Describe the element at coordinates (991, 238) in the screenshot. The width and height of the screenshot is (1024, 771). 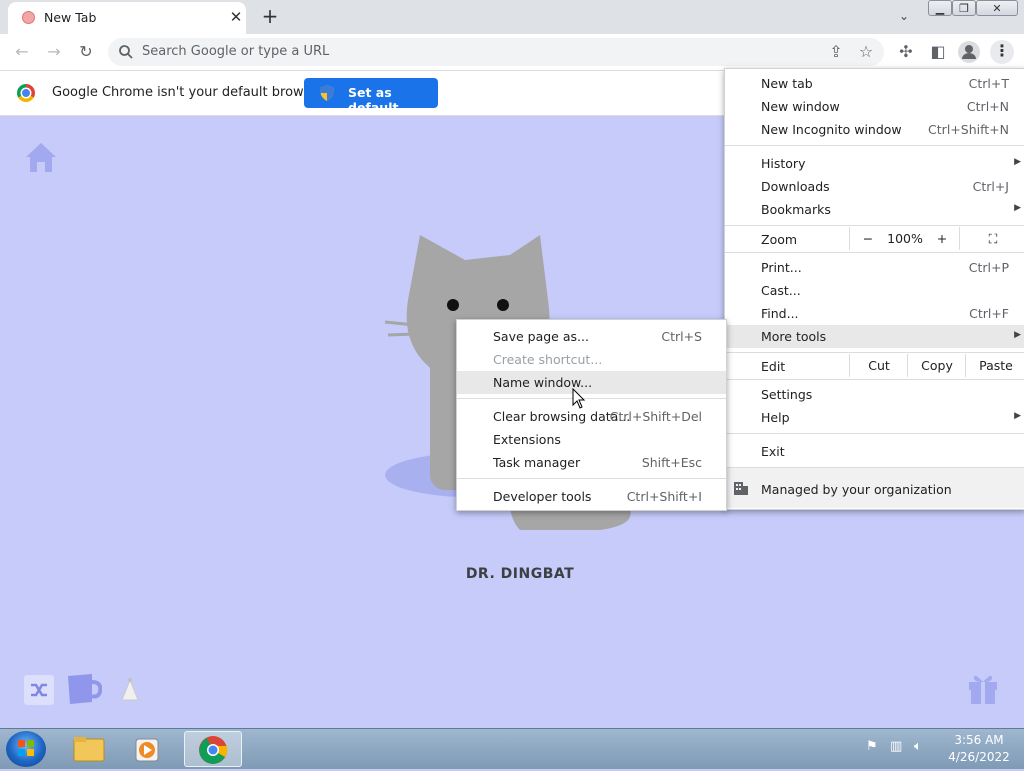
I see `fullscreen-icon: ⛶` at that location.